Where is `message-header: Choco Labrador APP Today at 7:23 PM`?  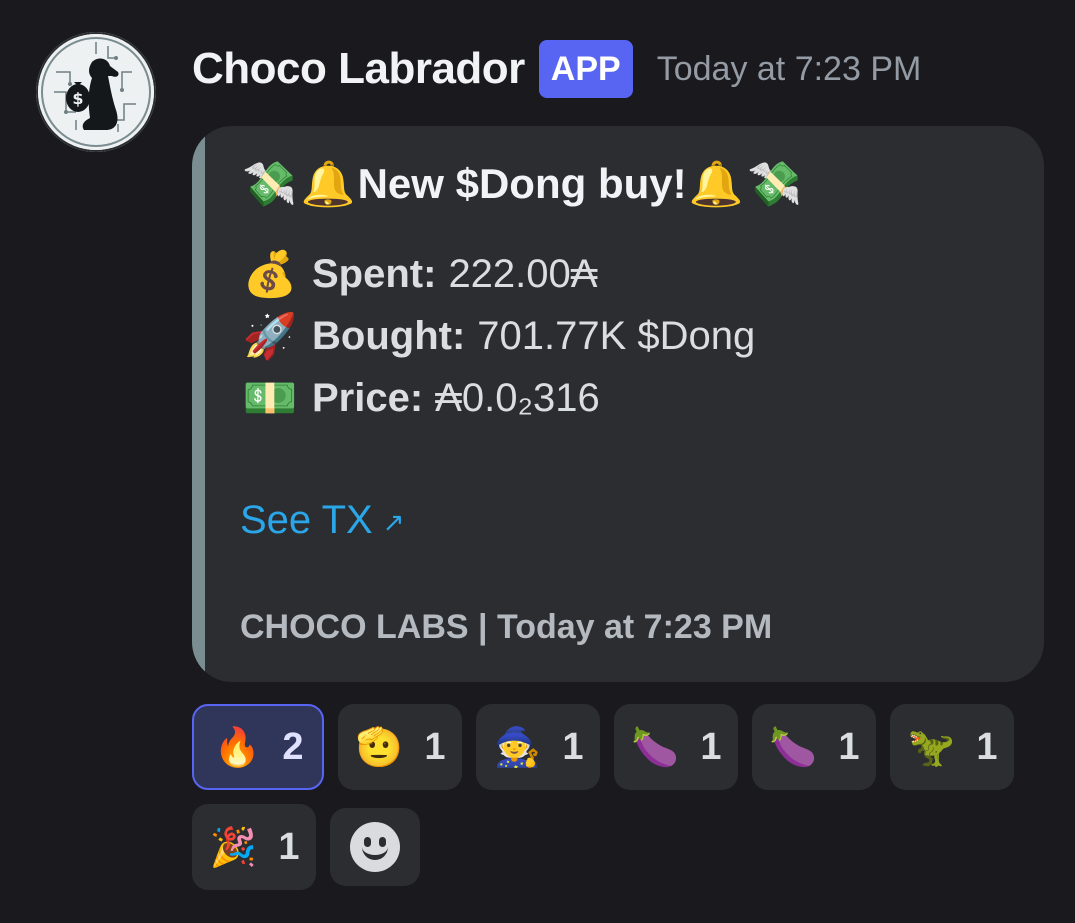 message-header: Choco Labrador APP Today at 7:23 PM is located at coordinates (556, 69).